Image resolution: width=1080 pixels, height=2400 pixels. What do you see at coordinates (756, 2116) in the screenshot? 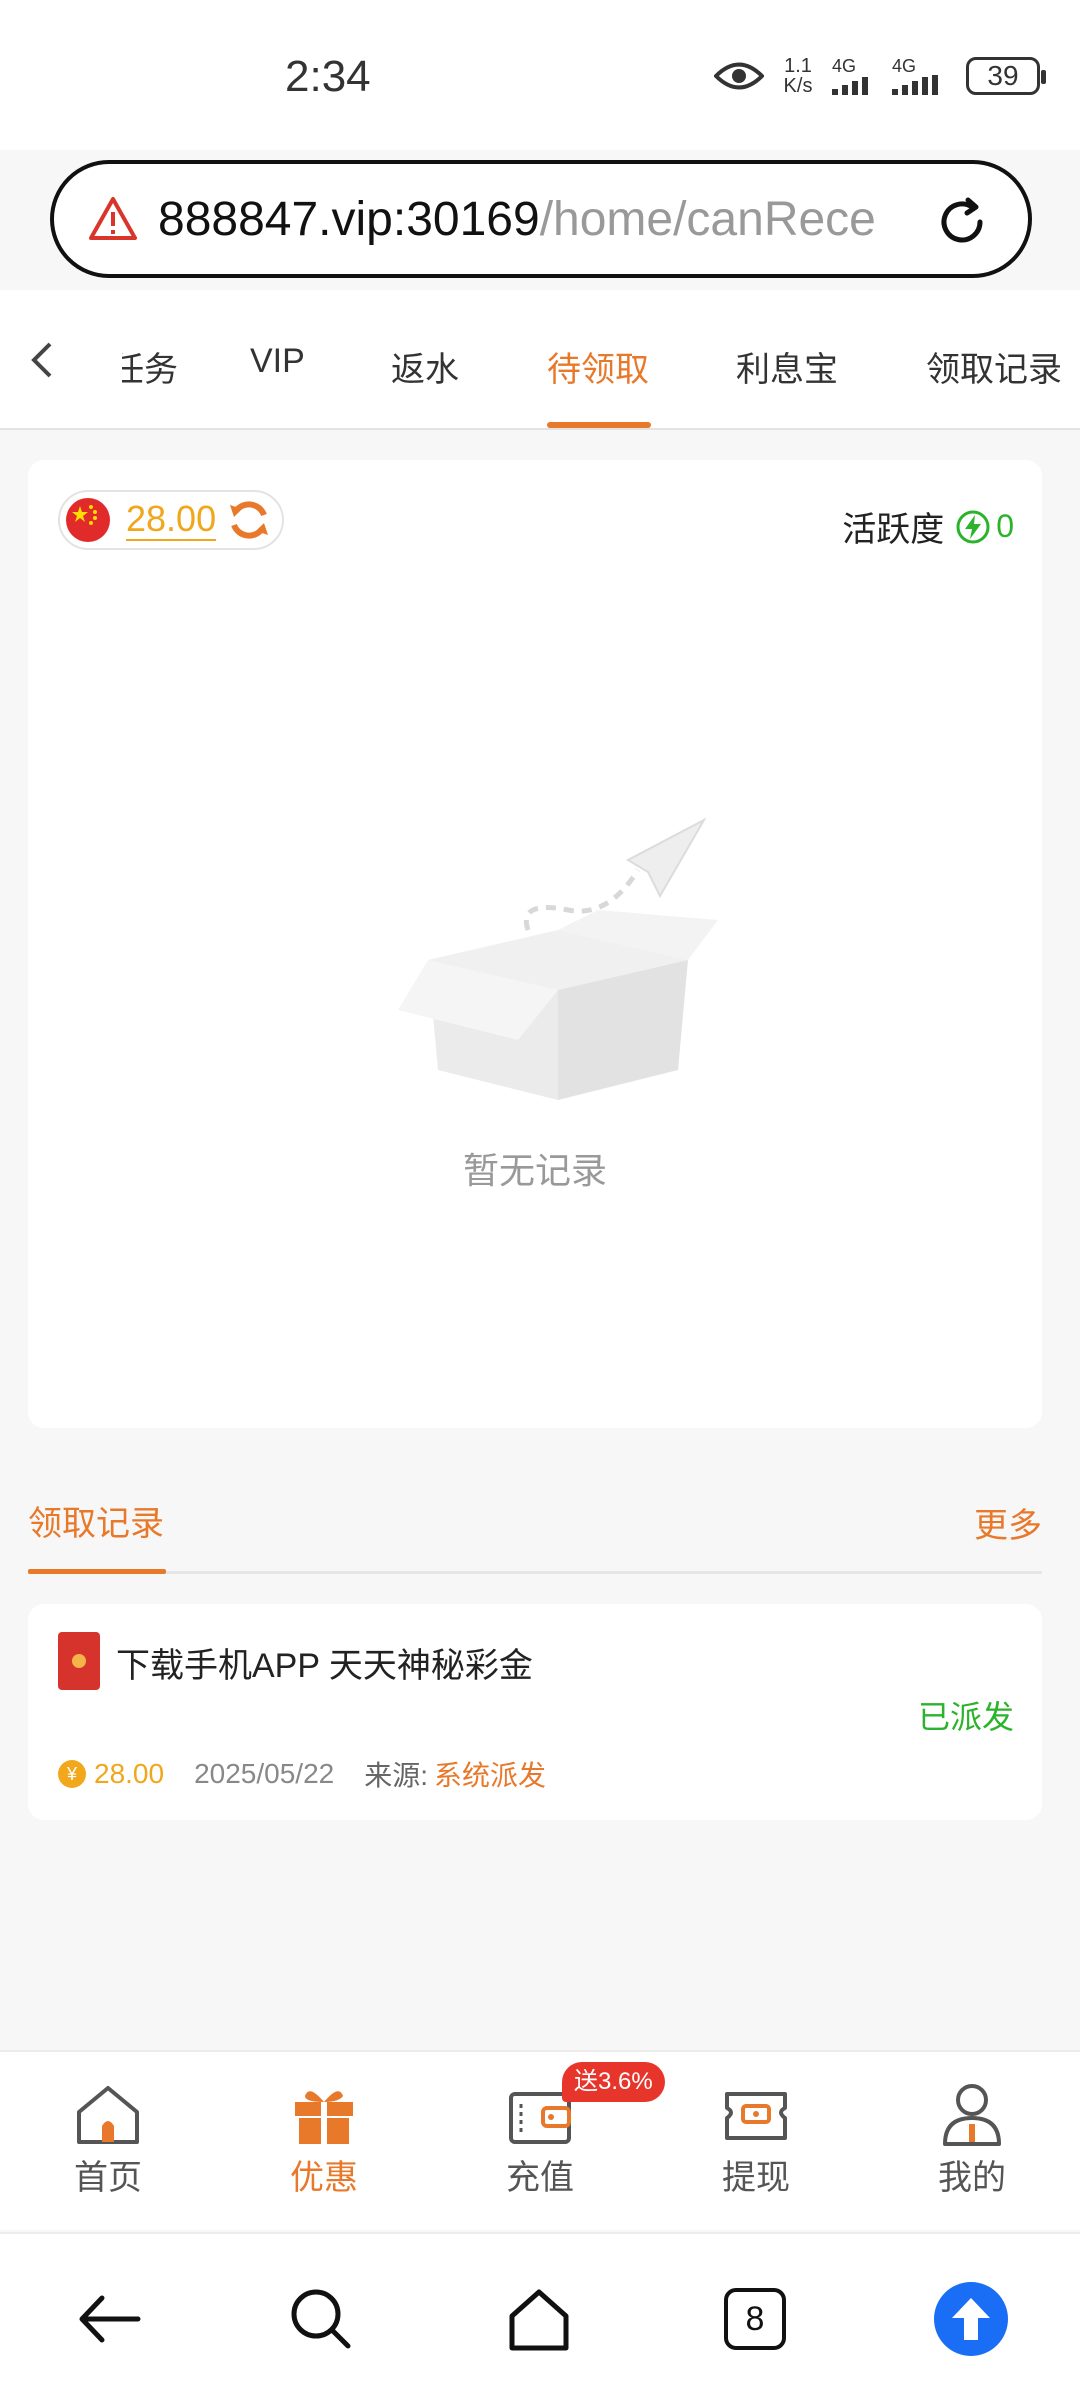
I see `ticket-icon` at bounding box center [756, 2116].